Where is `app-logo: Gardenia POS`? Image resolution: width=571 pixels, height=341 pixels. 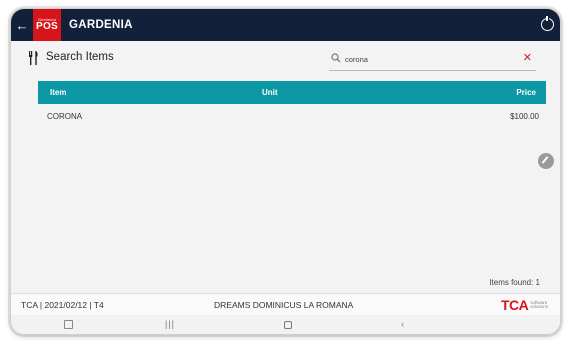 app-logo: Gardenia POS is located at coordinates (47, 25).